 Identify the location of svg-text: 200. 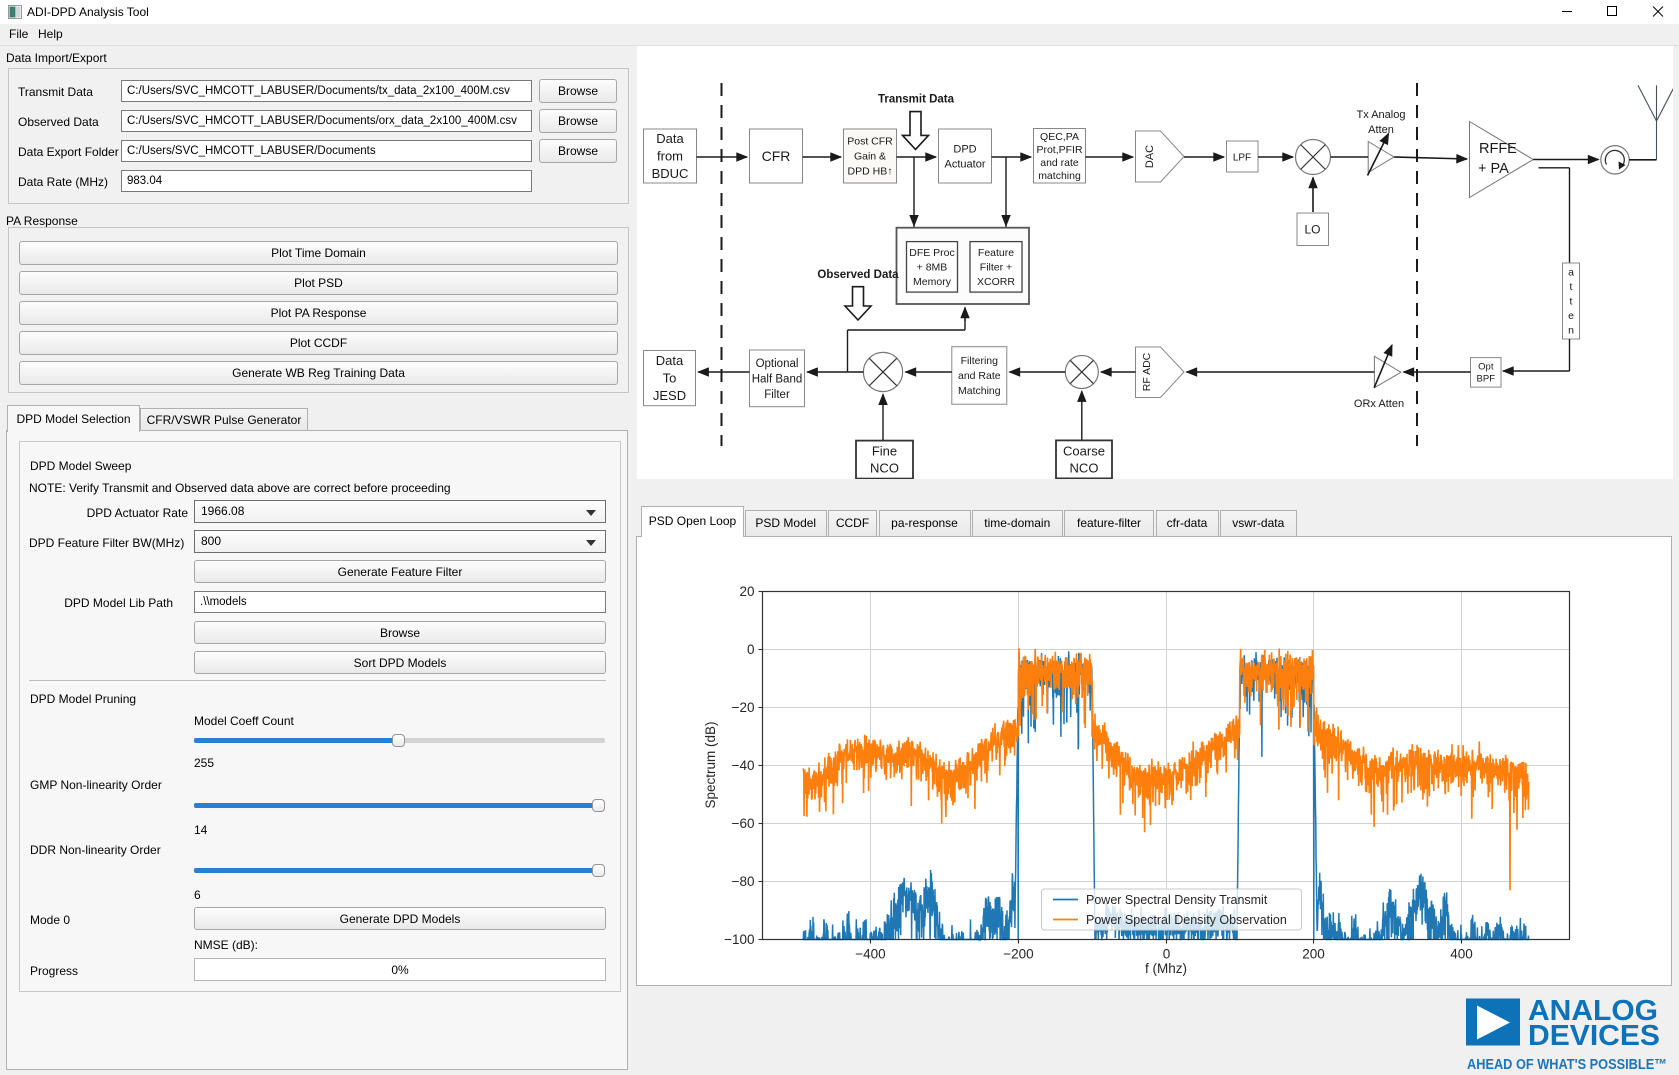
(1313, 954).